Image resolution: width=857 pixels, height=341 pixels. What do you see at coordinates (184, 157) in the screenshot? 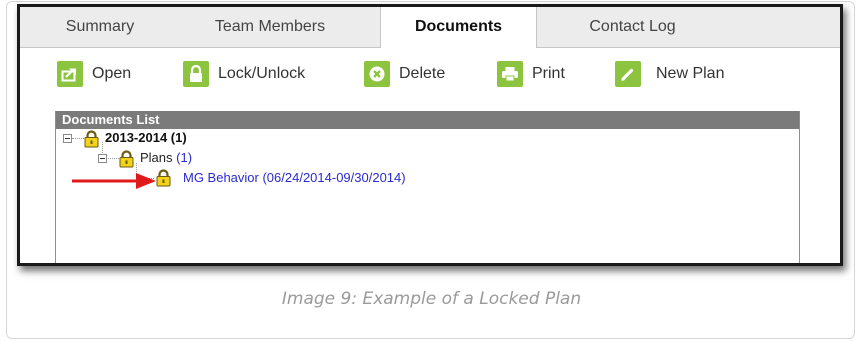
I see `plans-count: (1)` at bounding box center [184, 157].